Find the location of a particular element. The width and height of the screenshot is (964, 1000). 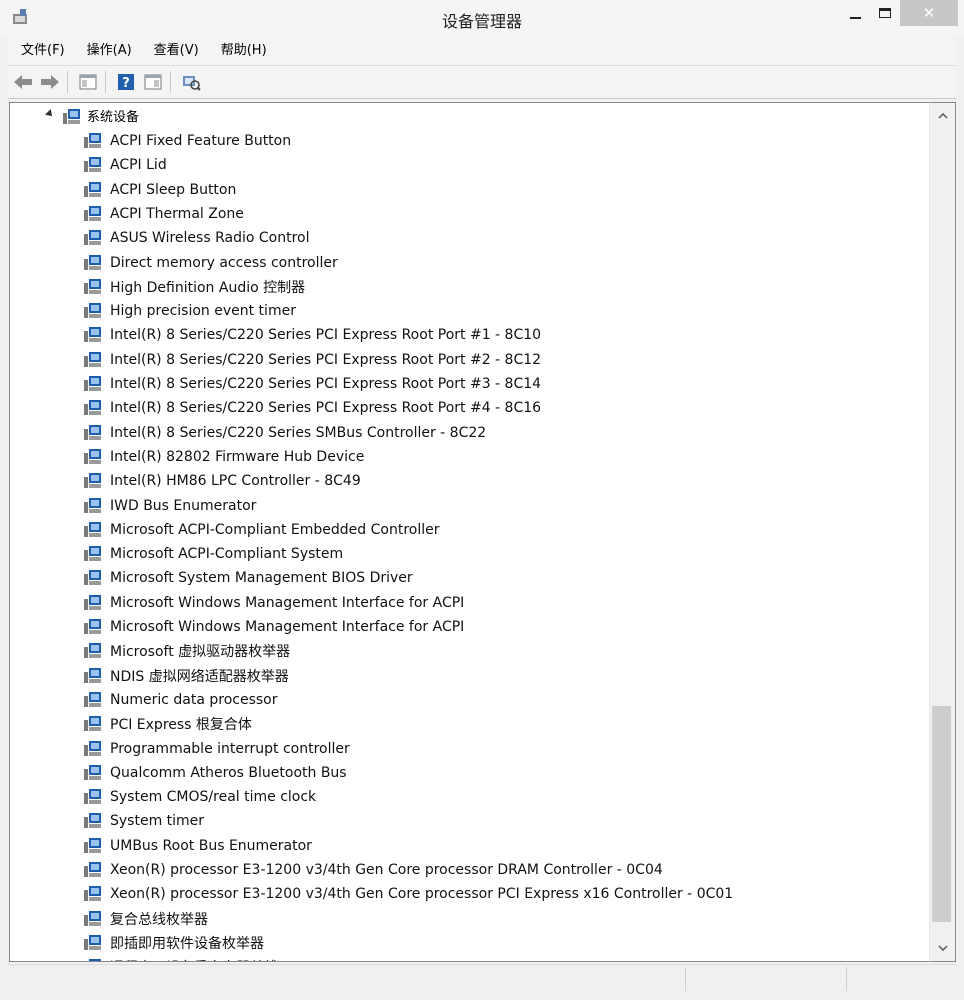

device-item: High precision event timer is located at coordinates (189, 311).